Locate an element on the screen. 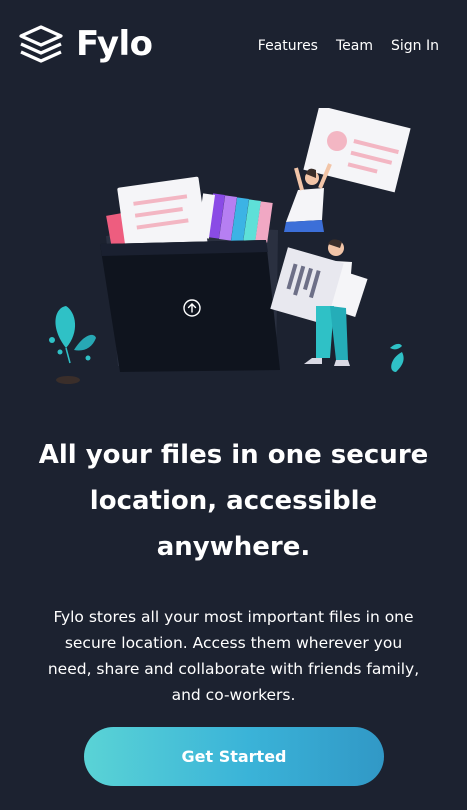  stacked-layers-logo-icon is located at coordinates (41, 44).